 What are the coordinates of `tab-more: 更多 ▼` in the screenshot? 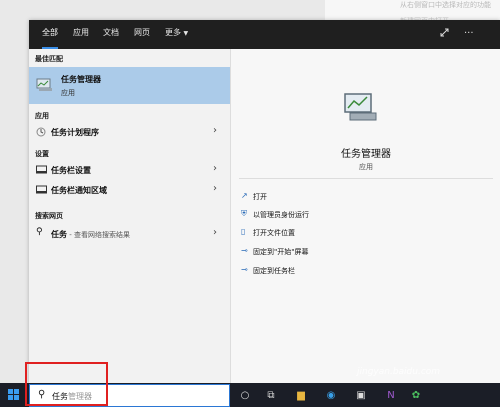 It's located at (176, 34).